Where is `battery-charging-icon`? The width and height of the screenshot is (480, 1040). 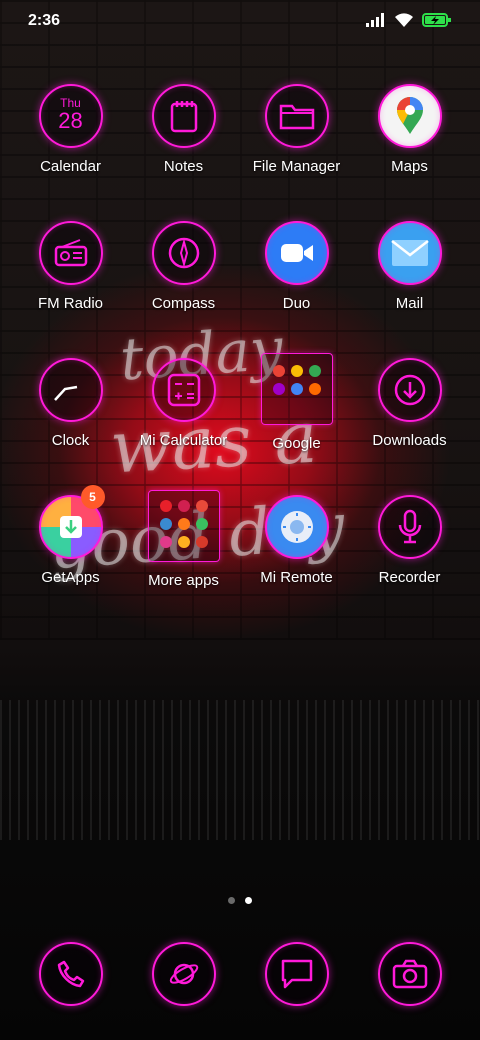 battery-charging-icon is located at coordinates (436, 20).